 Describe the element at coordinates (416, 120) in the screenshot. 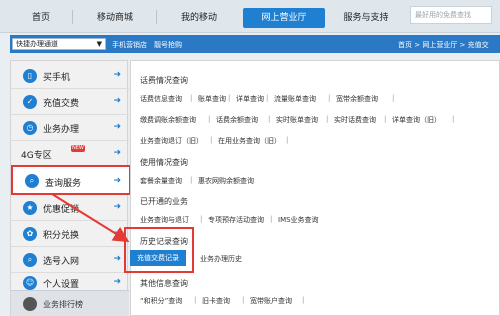

I see `query-link: 详单查询（旧）` at that location.